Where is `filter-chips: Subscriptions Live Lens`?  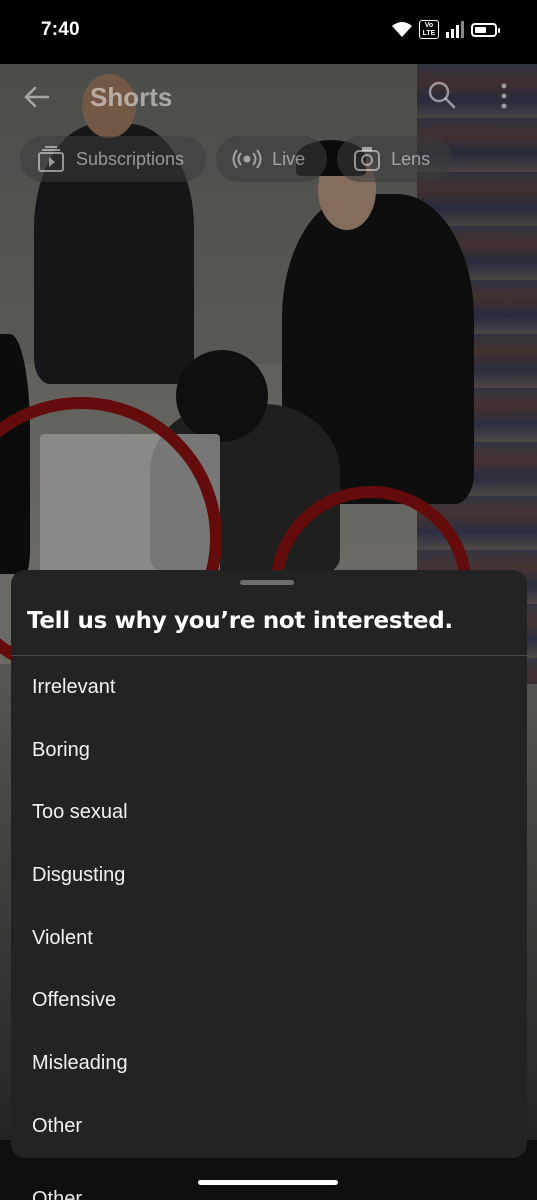
filter-chips: Subscriptions Live Lens is located at coordinates (236, 159).